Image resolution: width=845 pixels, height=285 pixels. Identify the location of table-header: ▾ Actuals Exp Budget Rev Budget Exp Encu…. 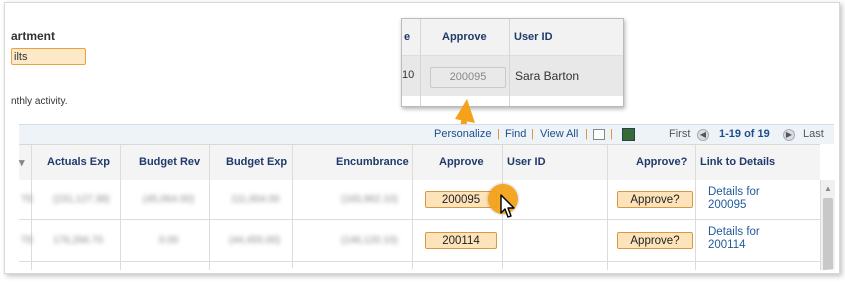
(419, 162).